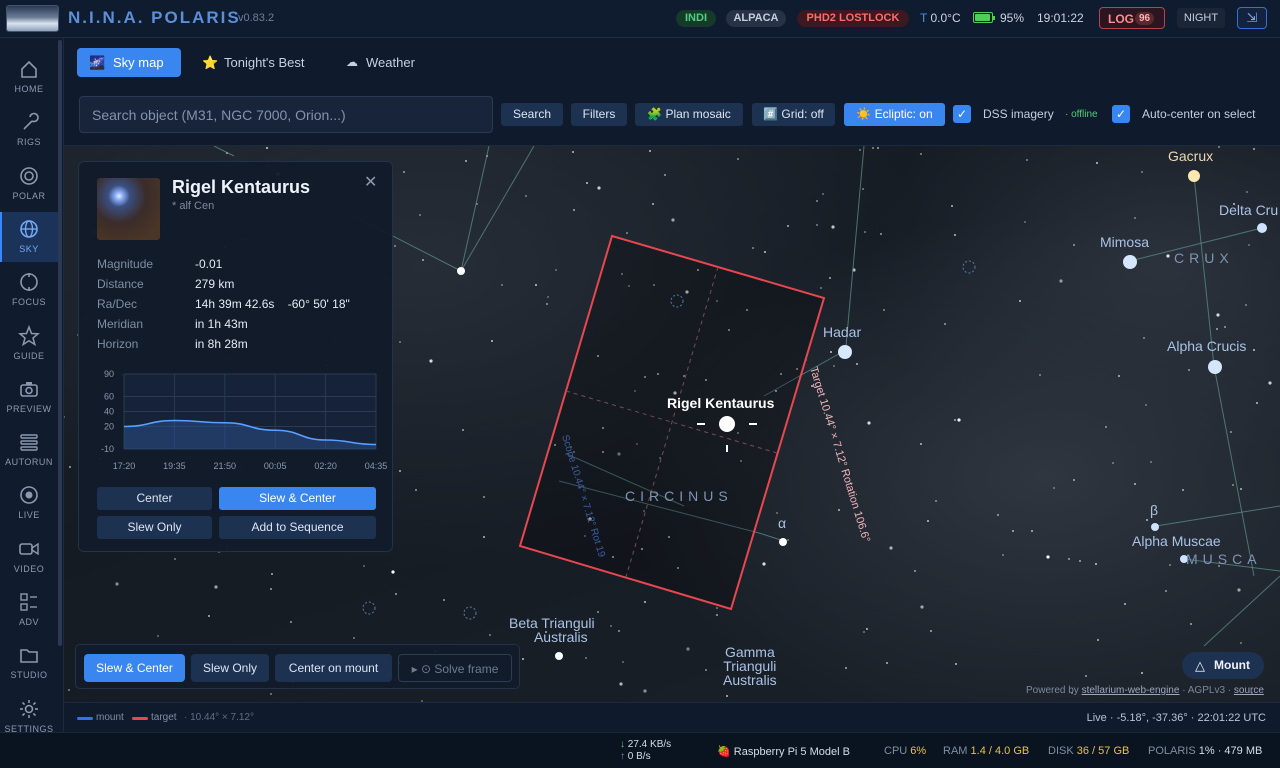  Describe the element at coordinates (720, 403) in the screenshot. I see `target-label: Rigel Kentaurus` at that location.